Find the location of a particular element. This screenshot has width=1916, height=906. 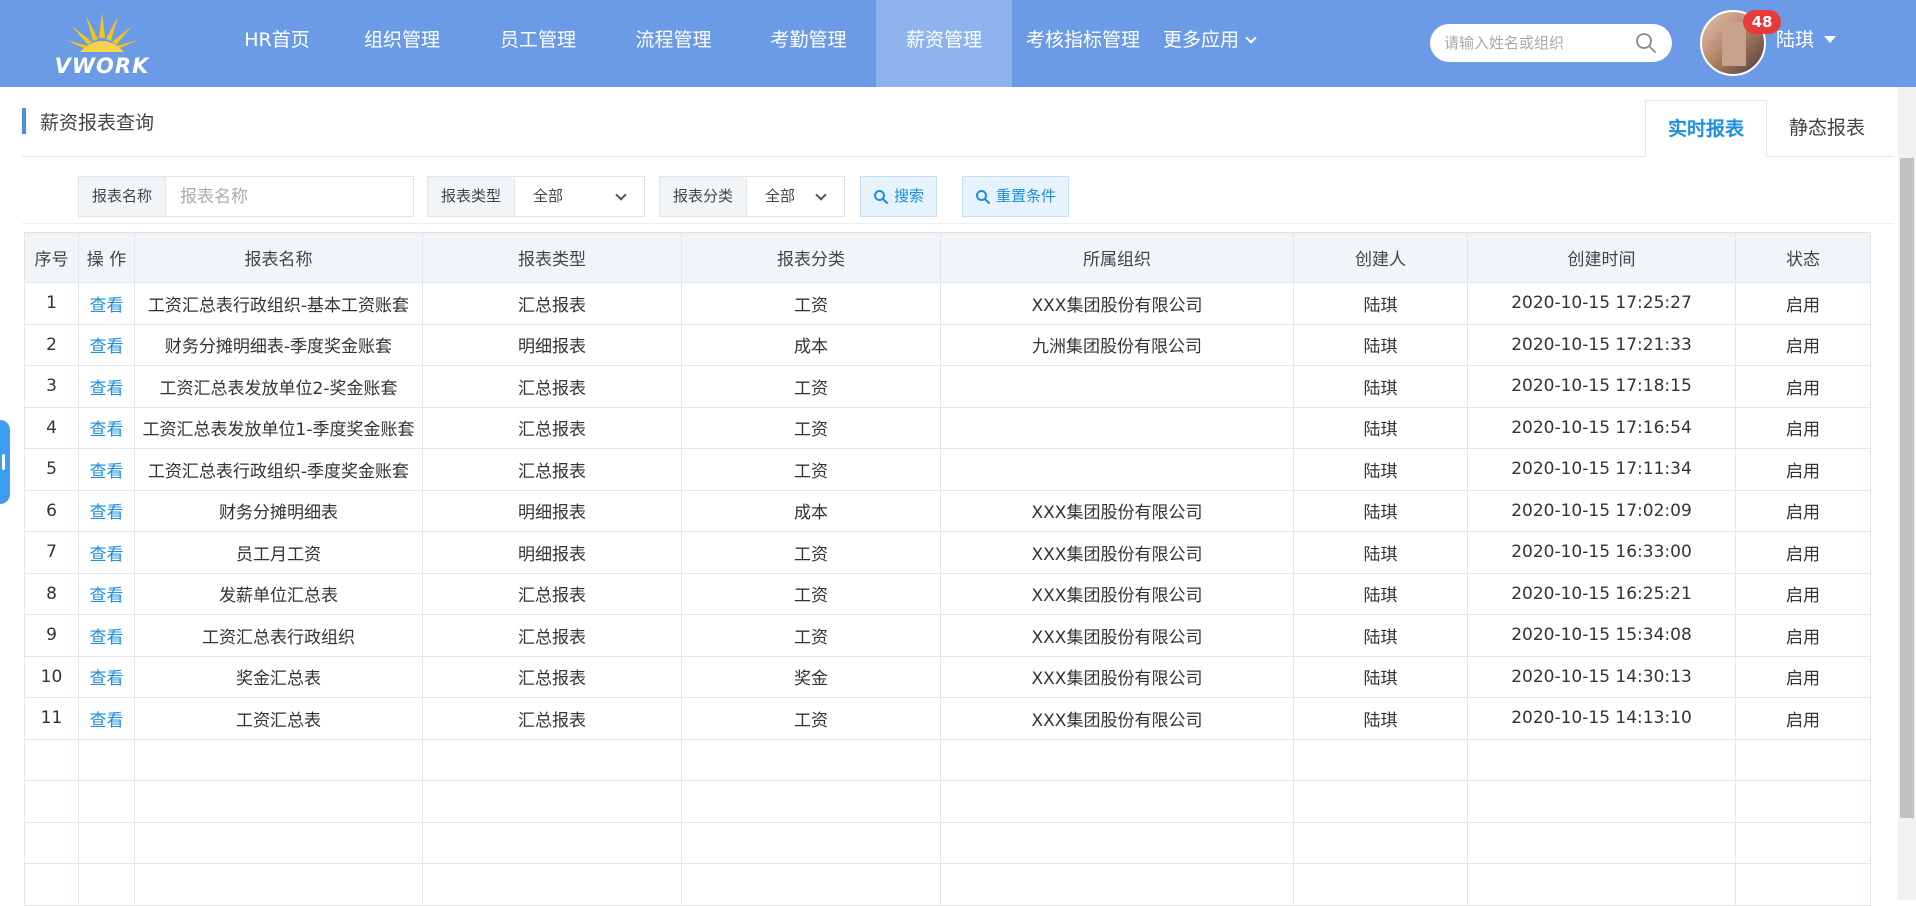

report-category-filter: 报表分类 全部 is located at coordinates (752, 196).